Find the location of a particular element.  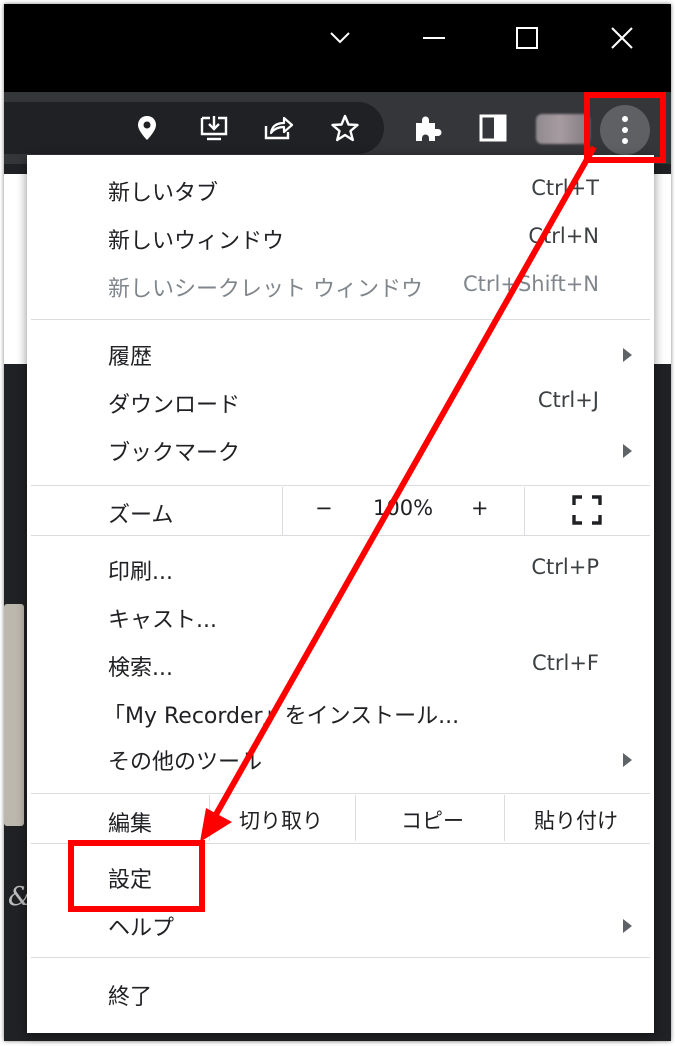

copy-button: コピー is located at coordinates (432, 820).